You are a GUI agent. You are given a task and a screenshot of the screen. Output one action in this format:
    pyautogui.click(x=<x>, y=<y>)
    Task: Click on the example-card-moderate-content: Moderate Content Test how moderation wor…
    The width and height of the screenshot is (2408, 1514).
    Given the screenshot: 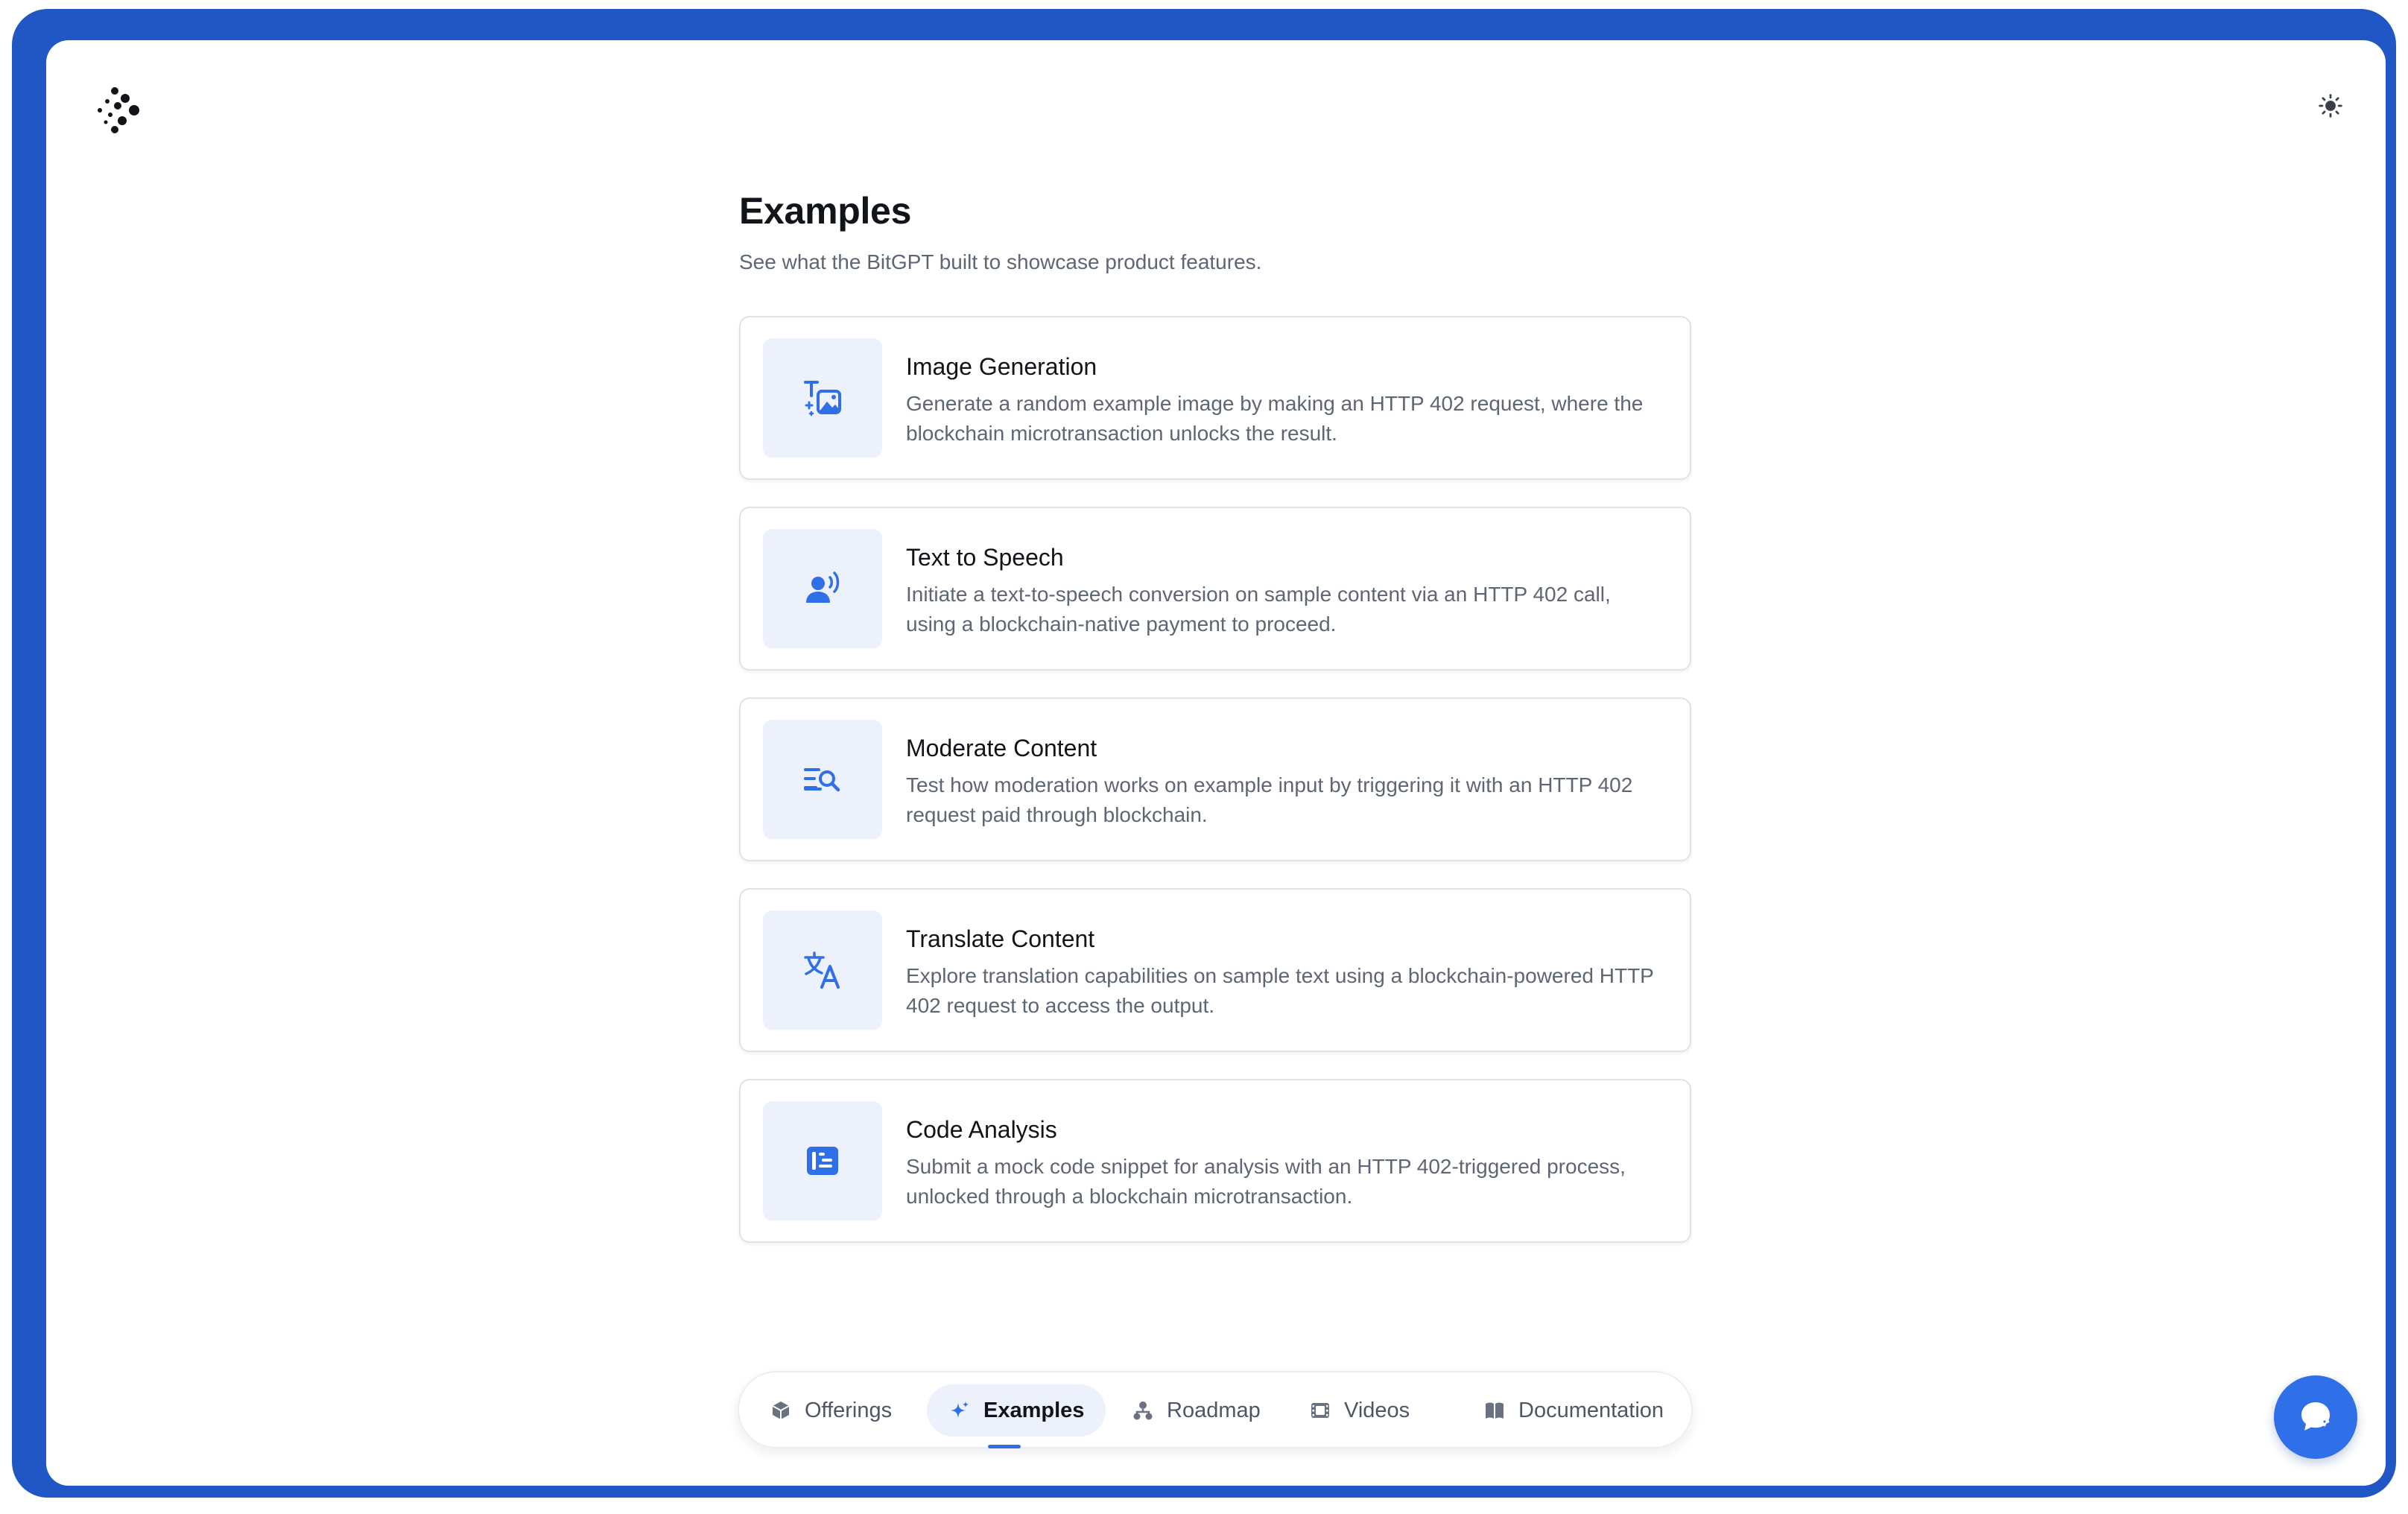 What is the action you would take?
    pyautogui.click(x=1215, y=779)
    